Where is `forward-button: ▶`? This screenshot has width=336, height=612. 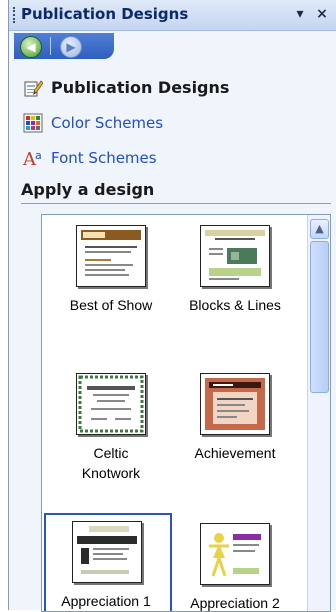 forward-button: ▶ is located at coordinates (71, 47).